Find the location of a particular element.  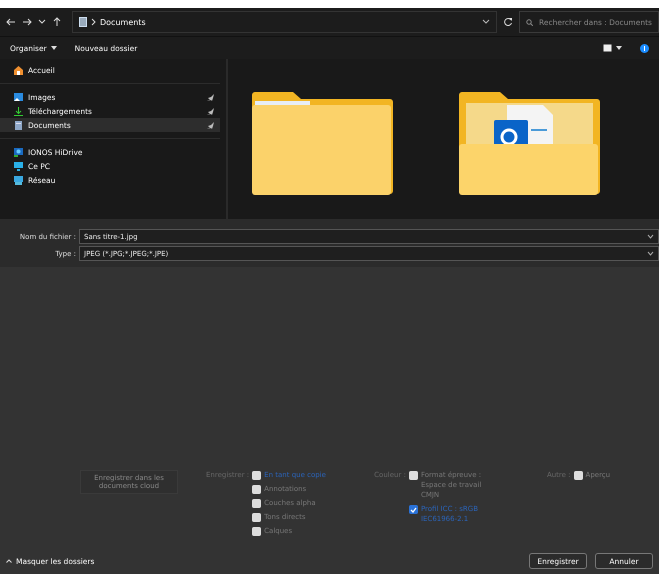

view-icon is located at coordinates (607, 48).